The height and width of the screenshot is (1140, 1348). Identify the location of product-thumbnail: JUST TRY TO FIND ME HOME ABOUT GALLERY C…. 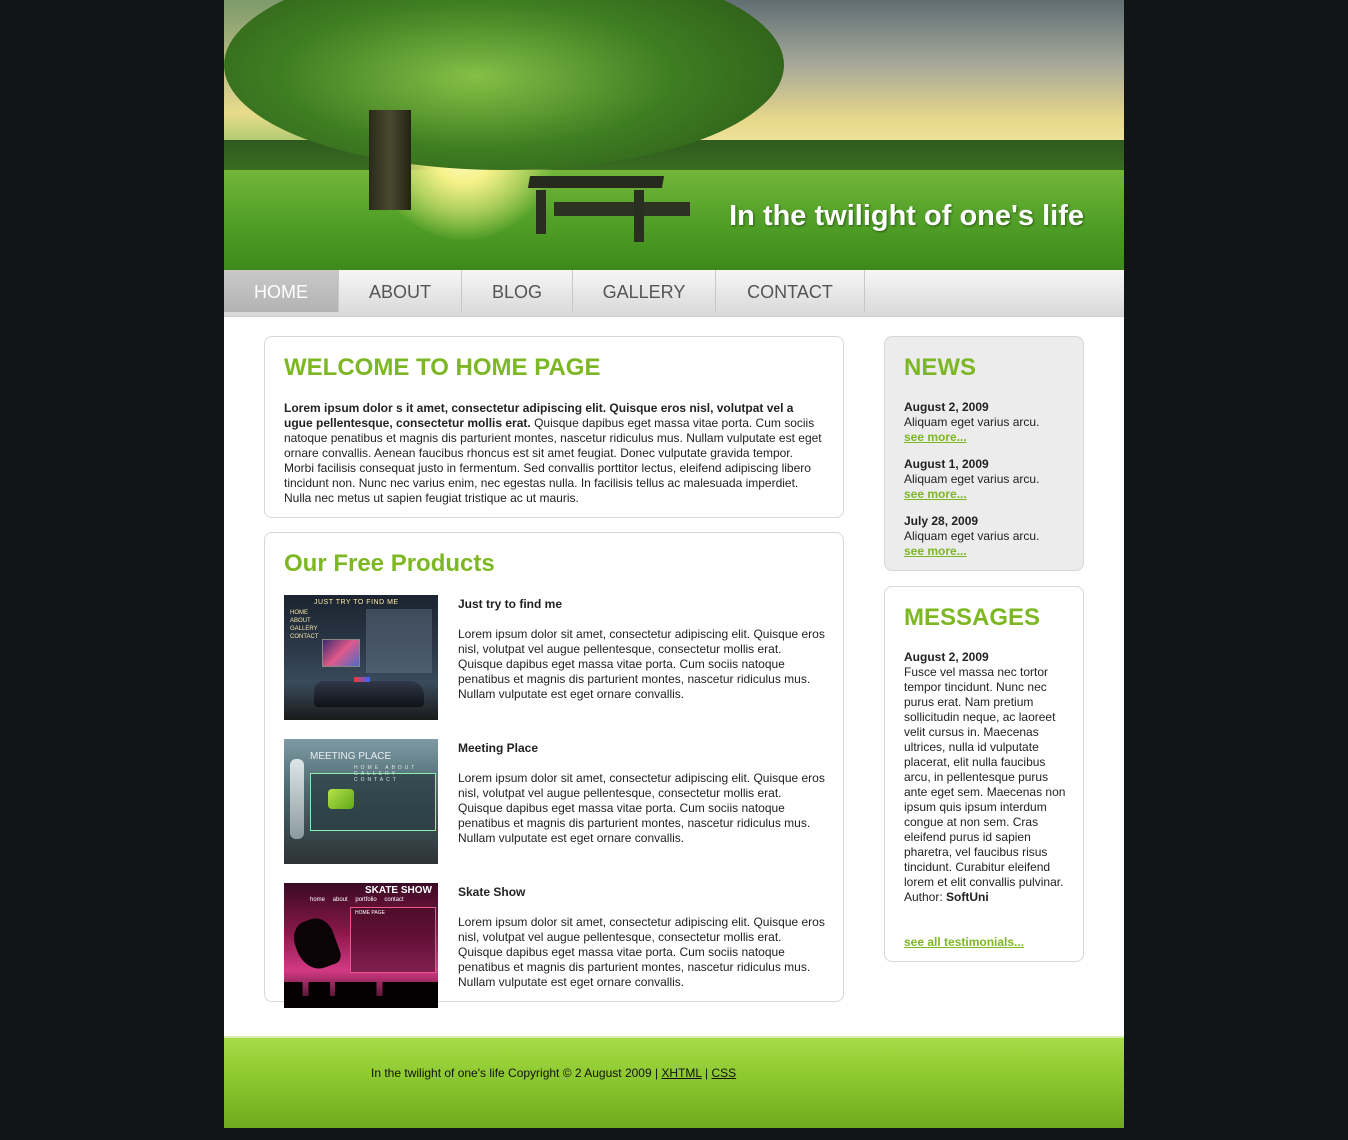
(361, 657).